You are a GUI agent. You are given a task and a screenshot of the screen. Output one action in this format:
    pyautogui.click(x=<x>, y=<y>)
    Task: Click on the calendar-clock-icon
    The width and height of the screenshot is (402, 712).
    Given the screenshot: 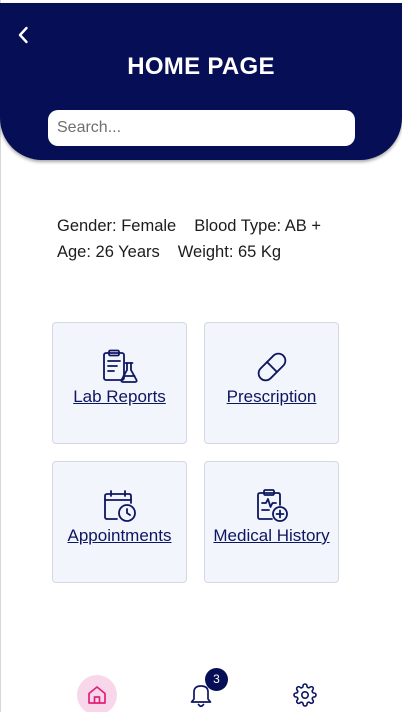 What is the action you would take?
    pyautogui.click(x=119, y=506)
    